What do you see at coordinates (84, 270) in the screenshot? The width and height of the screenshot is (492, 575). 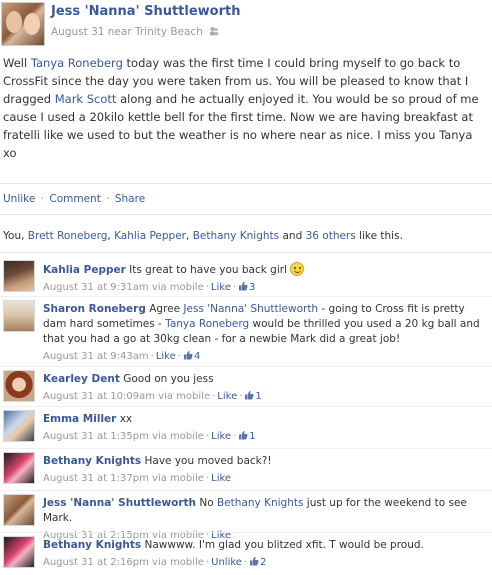 I see `comment-author: Kahlia Pepper` at bounding box center [84, 270].